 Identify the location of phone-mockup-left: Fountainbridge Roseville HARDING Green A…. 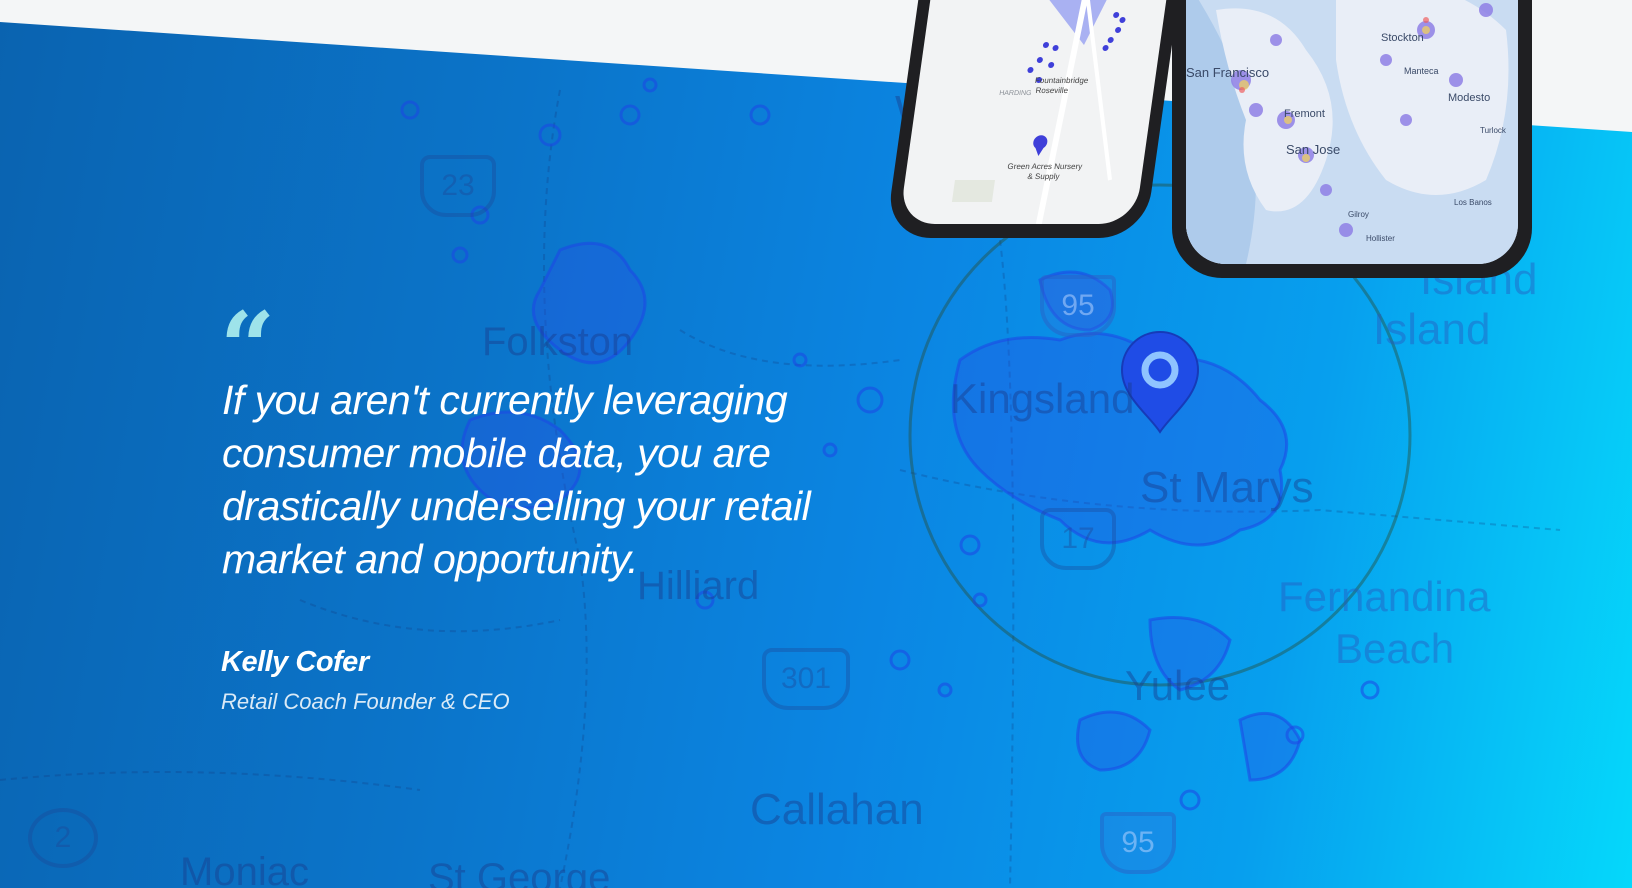
(1040, 119).